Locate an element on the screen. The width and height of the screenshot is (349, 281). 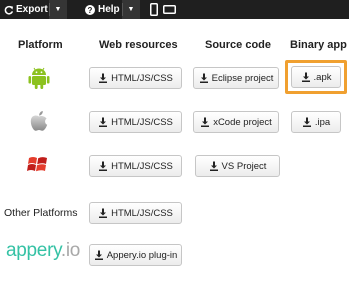
question-icon: ? is located at coordinates (90, 9).